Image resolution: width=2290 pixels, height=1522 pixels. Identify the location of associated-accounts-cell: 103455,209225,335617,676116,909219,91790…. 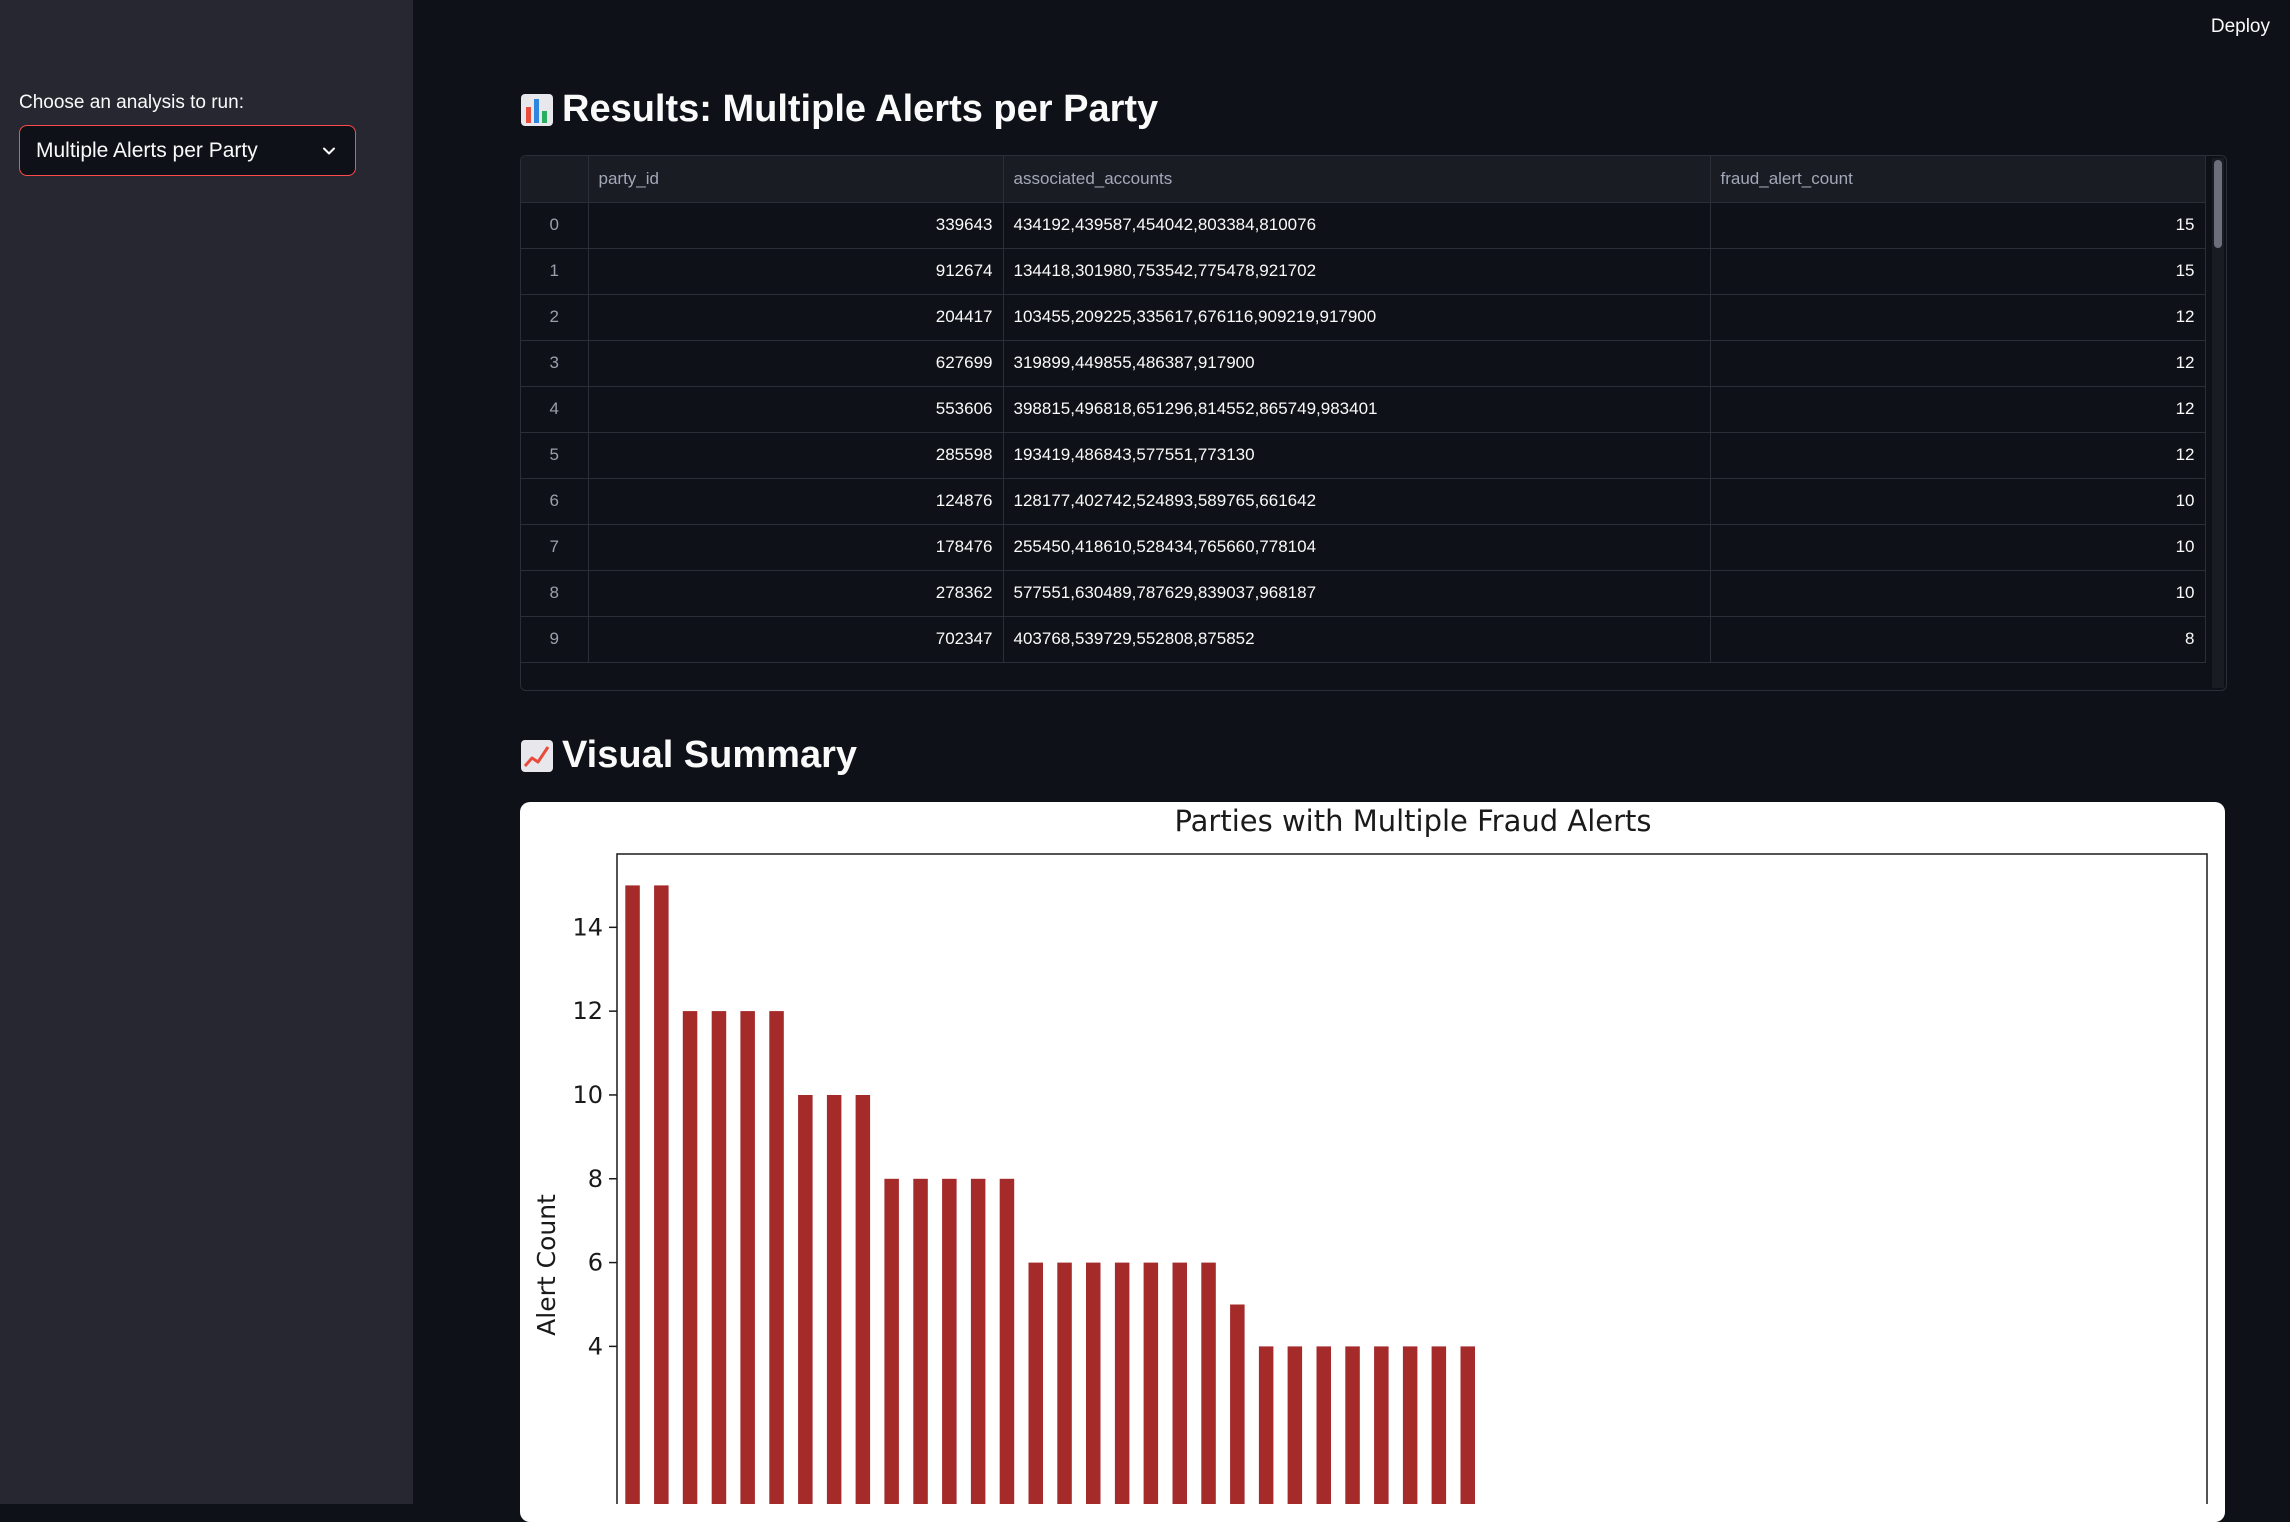
(1357, 317).